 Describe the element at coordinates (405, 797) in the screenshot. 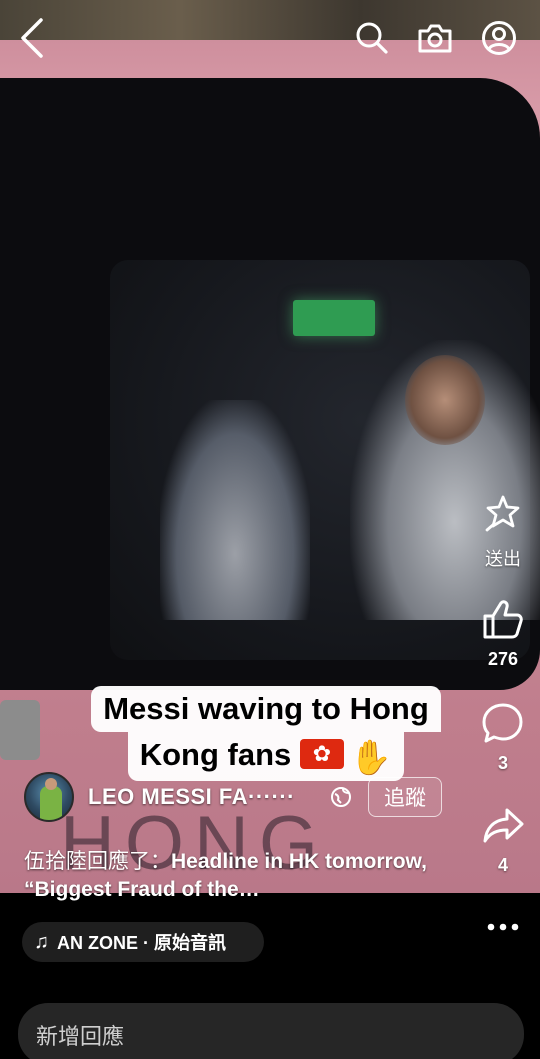

I see `follow-button: 追蹤` at that location.